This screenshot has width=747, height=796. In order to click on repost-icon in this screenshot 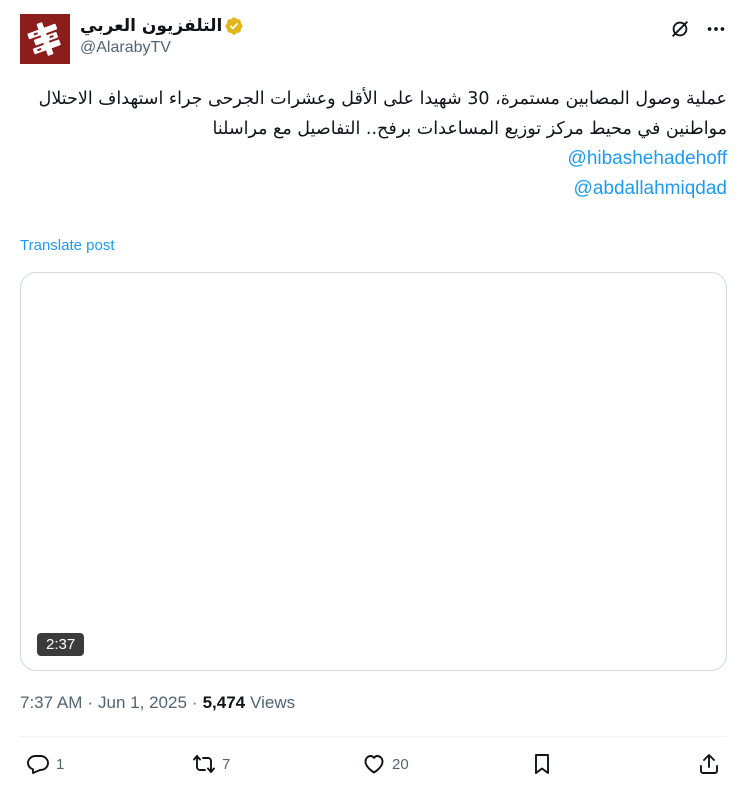, I will do `click(204, 764)`.